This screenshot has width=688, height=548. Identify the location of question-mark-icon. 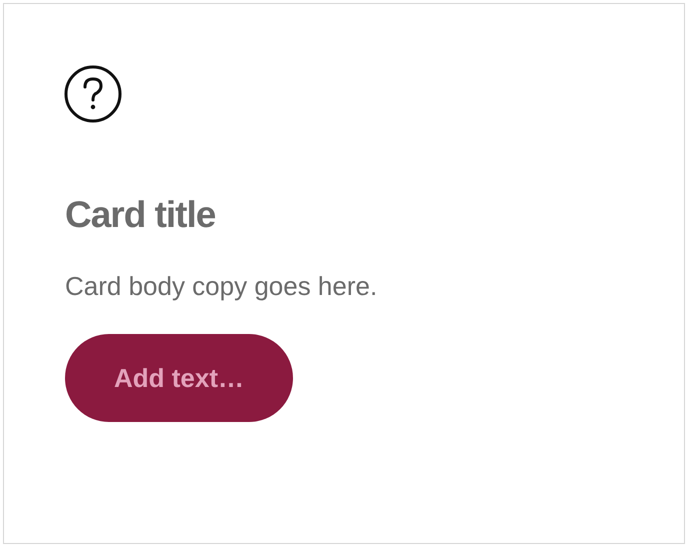
(93, 94).